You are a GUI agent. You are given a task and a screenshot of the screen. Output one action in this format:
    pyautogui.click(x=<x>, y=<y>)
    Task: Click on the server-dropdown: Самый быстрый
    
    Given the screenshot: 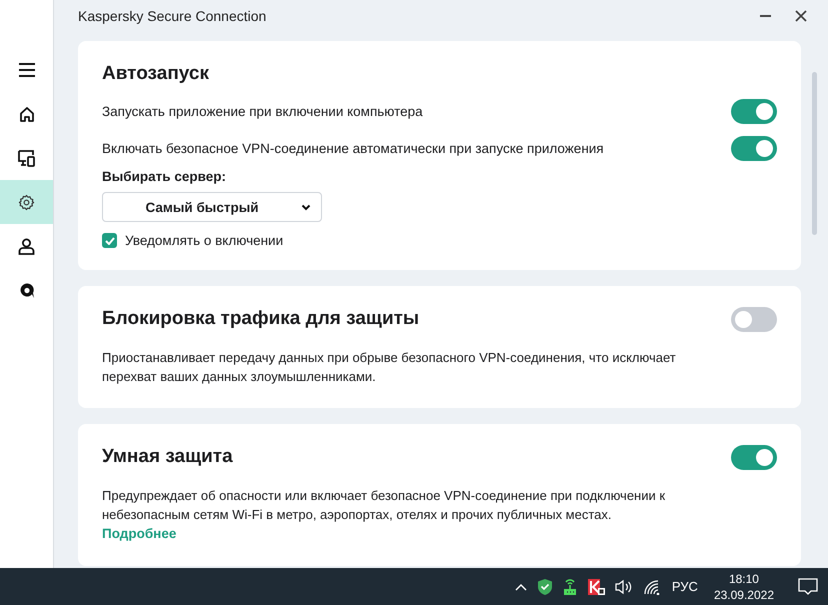 What is the action you would take?
    pyautogui.click(x=212, y=207)
    